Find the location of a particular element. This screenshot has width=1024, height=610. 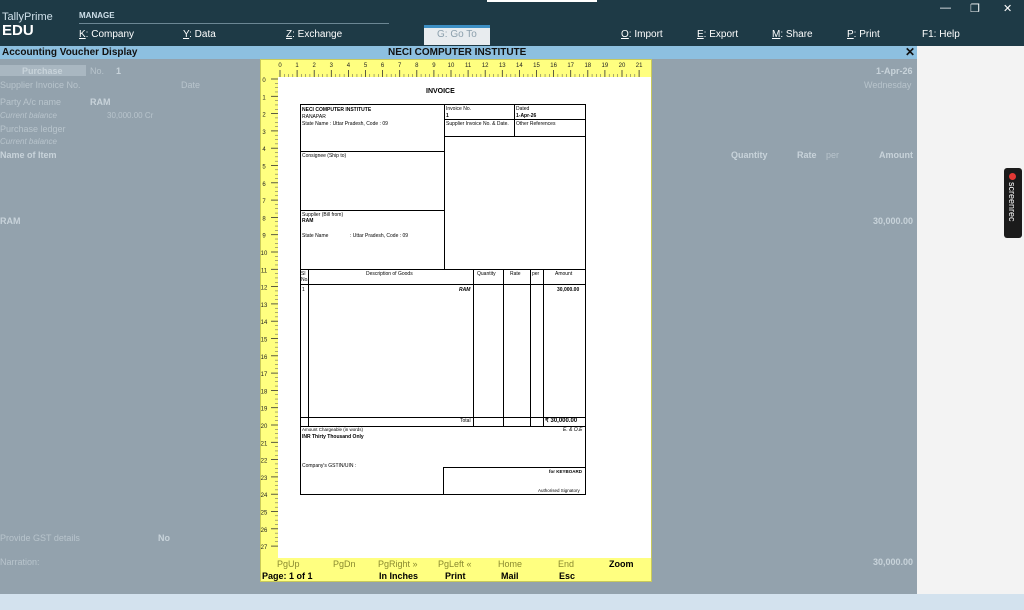

ruler-top-label: 10 is located at coordinates (451, 66).